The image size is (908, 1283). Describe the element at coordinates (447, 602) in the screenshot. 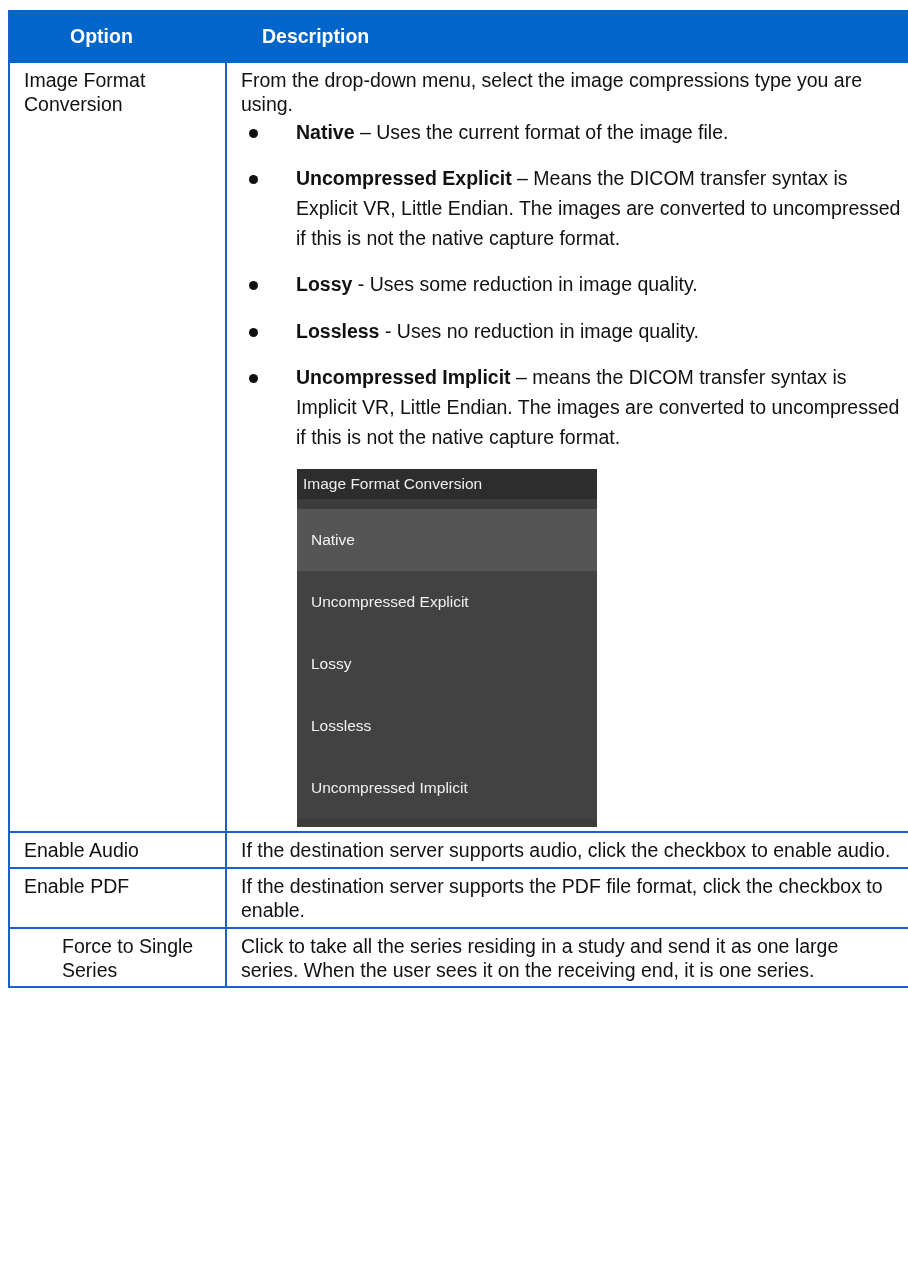

I see `menu-item: Uncompressed Explicit` at that location.